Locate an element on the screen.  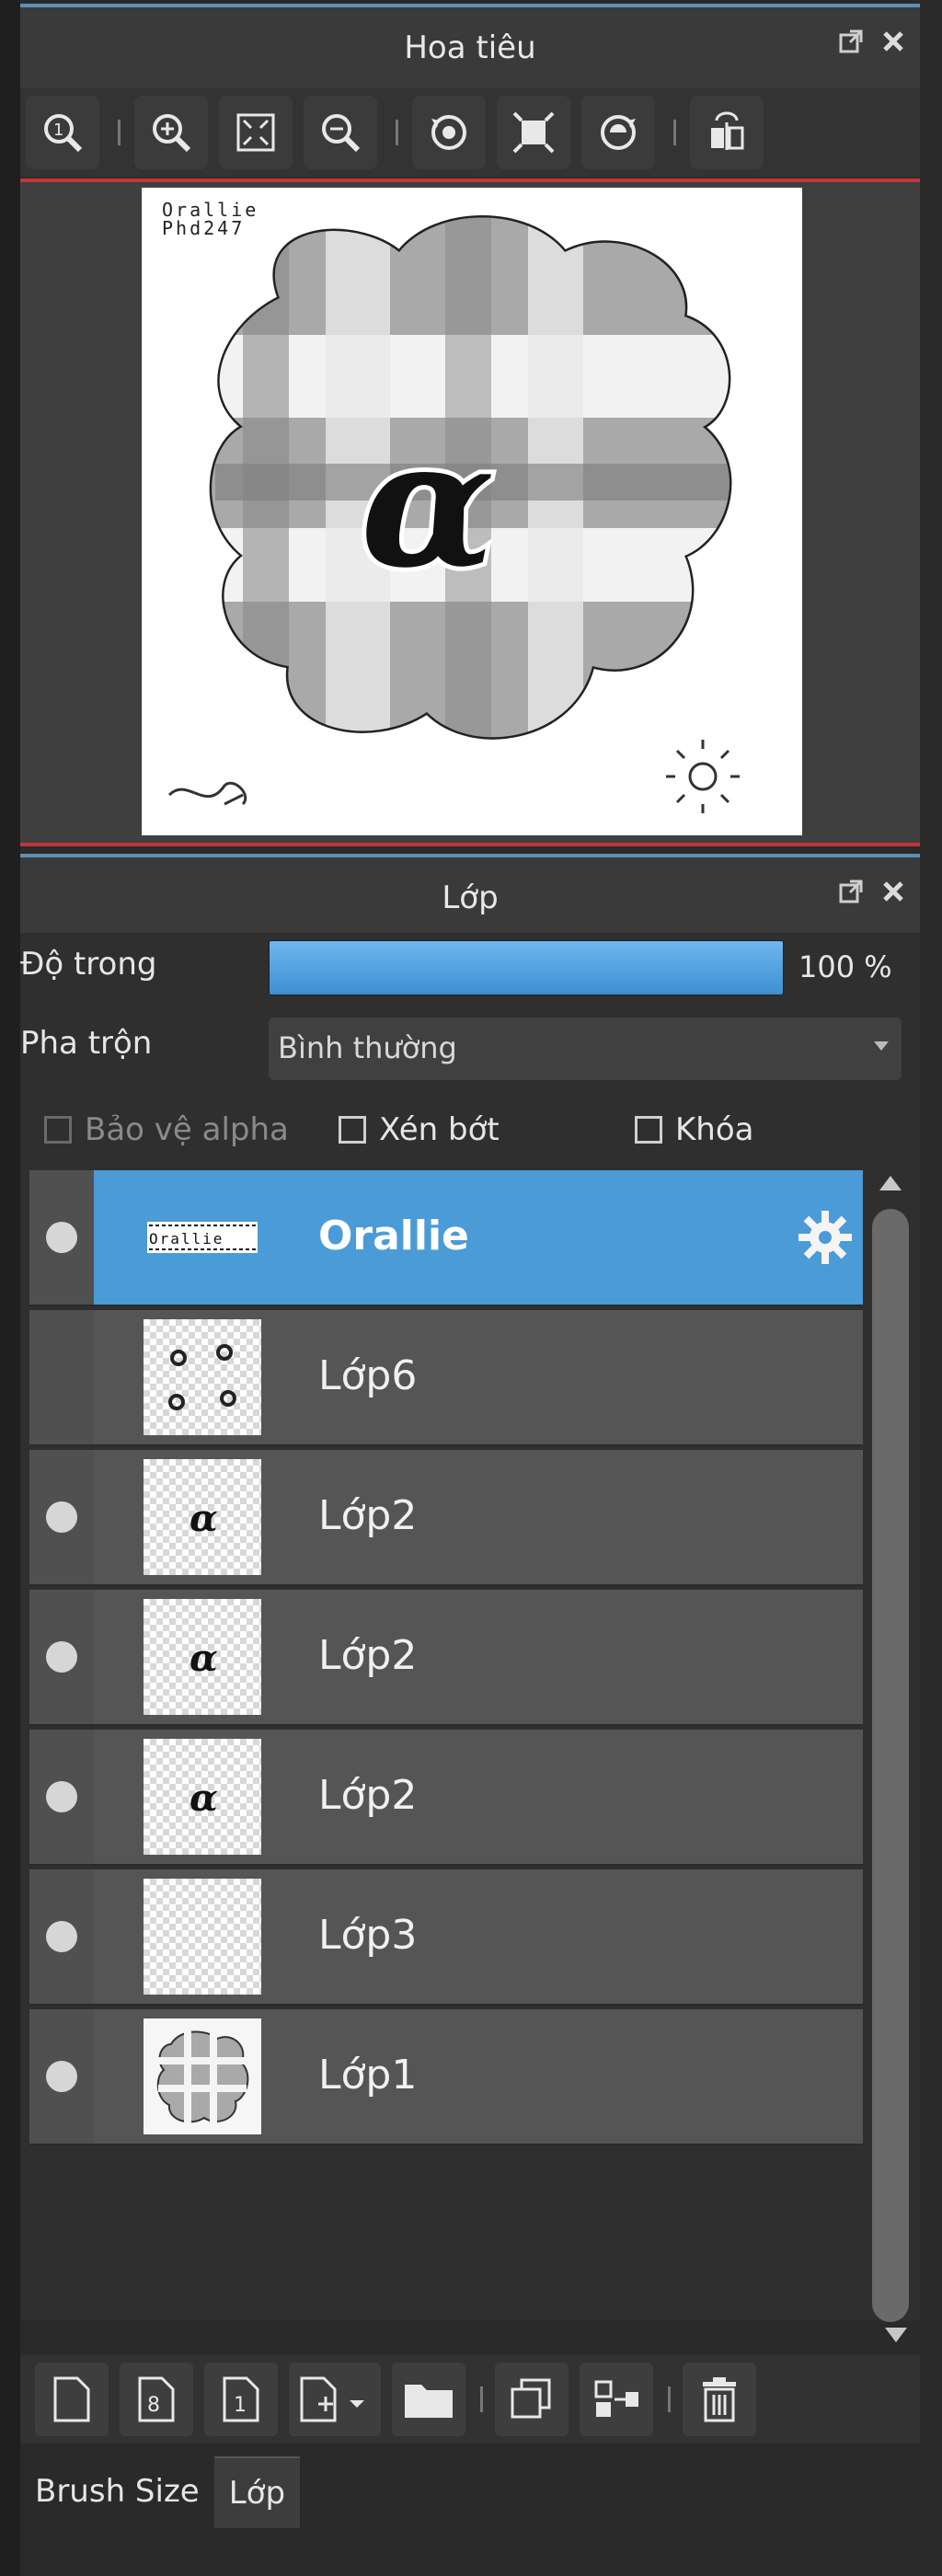
gear-icon is located at coordinates (825, 1239).